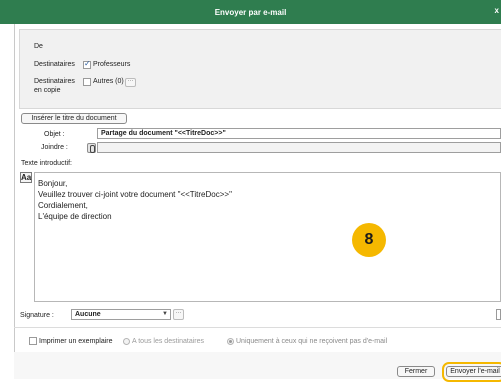 Image resolution: width=501 pixels, height=382 pixels. What do you see at coordinates (87, 64) in the screenshot?
I see `professeurs-checkbox` at bounding box center [87, 64].